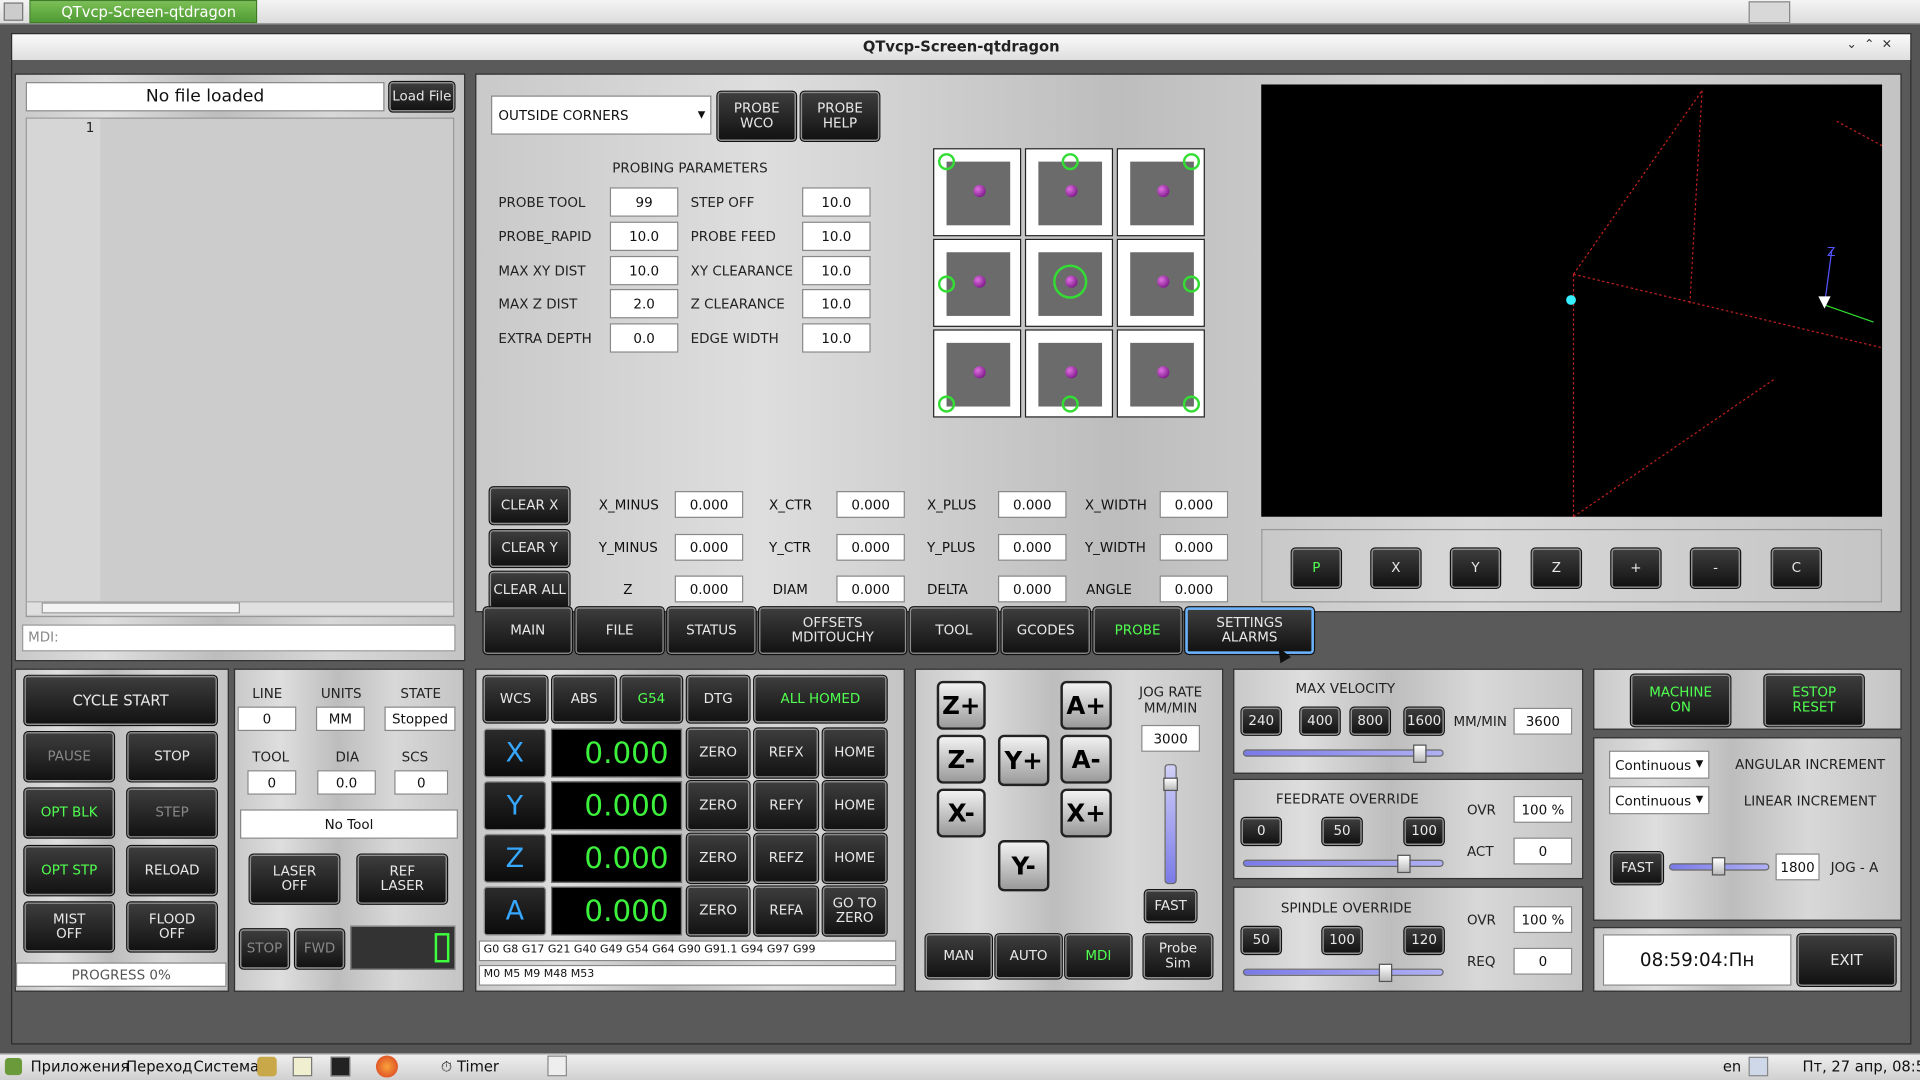 This screenshot has width=1920, height=1080. Describe the element at coordinates (644, 338) in the screenshot. I see `param-input: 0.0` at that location.